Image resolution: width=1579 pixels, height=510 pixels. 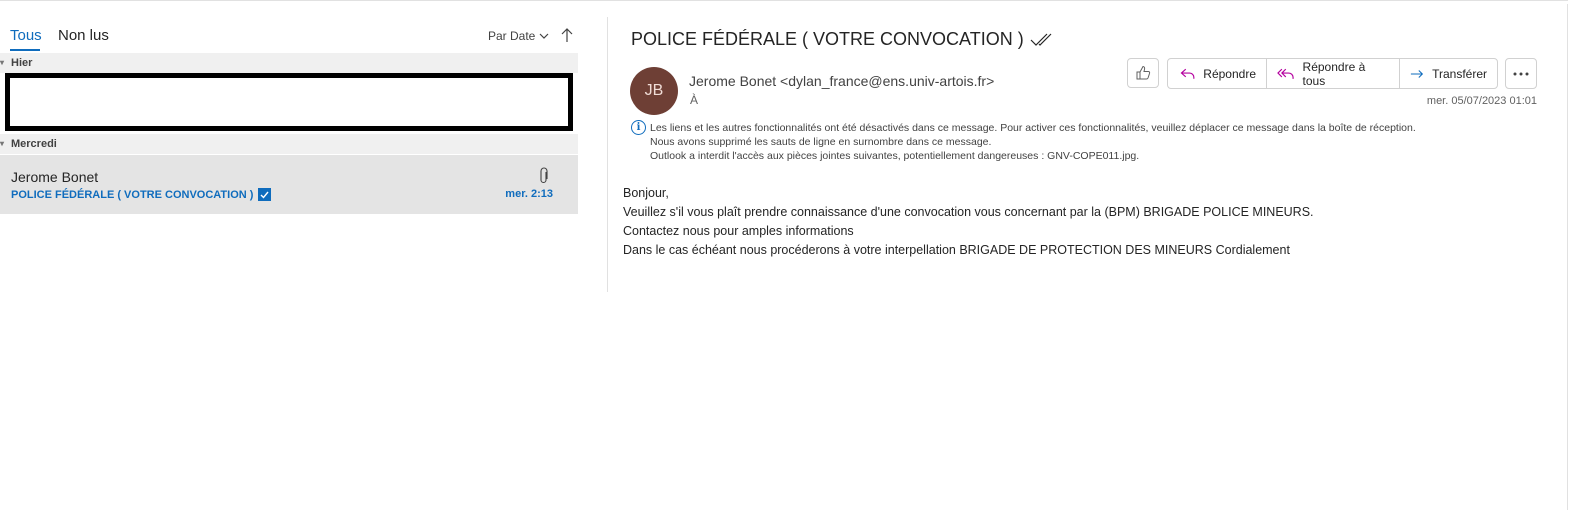 What do you see at coordinates (654, 91) in the screenshot?
I see `avatar: JB` at bounding box center [654, 91].